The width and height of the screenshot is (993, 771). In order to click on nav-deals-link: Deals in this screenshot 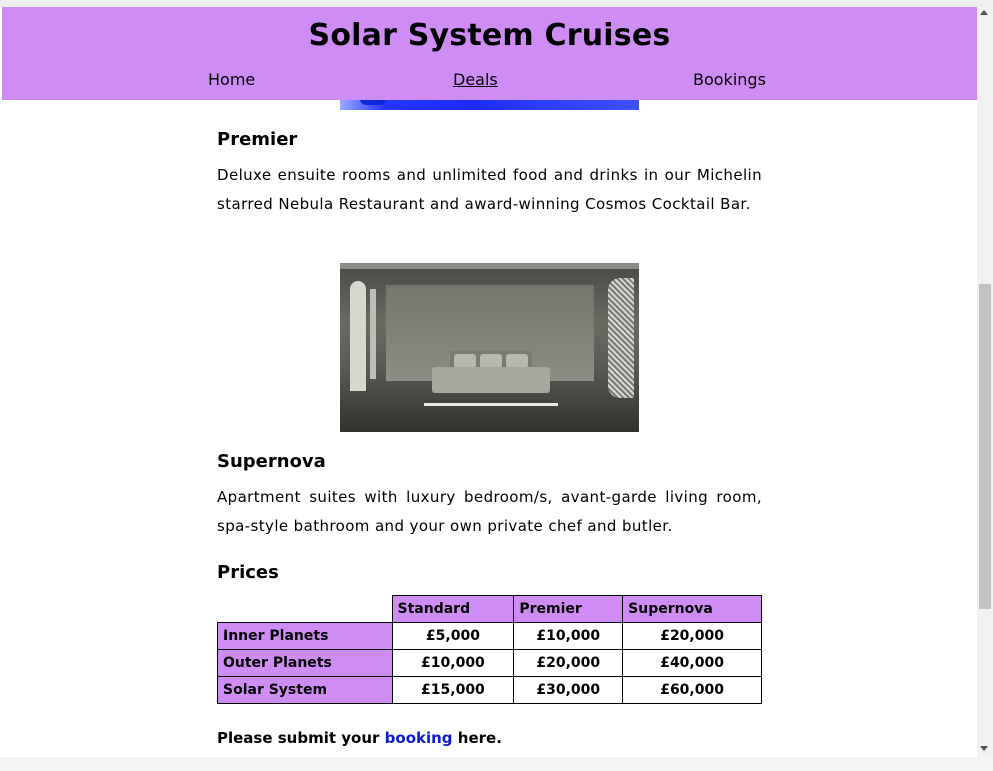, I will do `click(475, 79)`.